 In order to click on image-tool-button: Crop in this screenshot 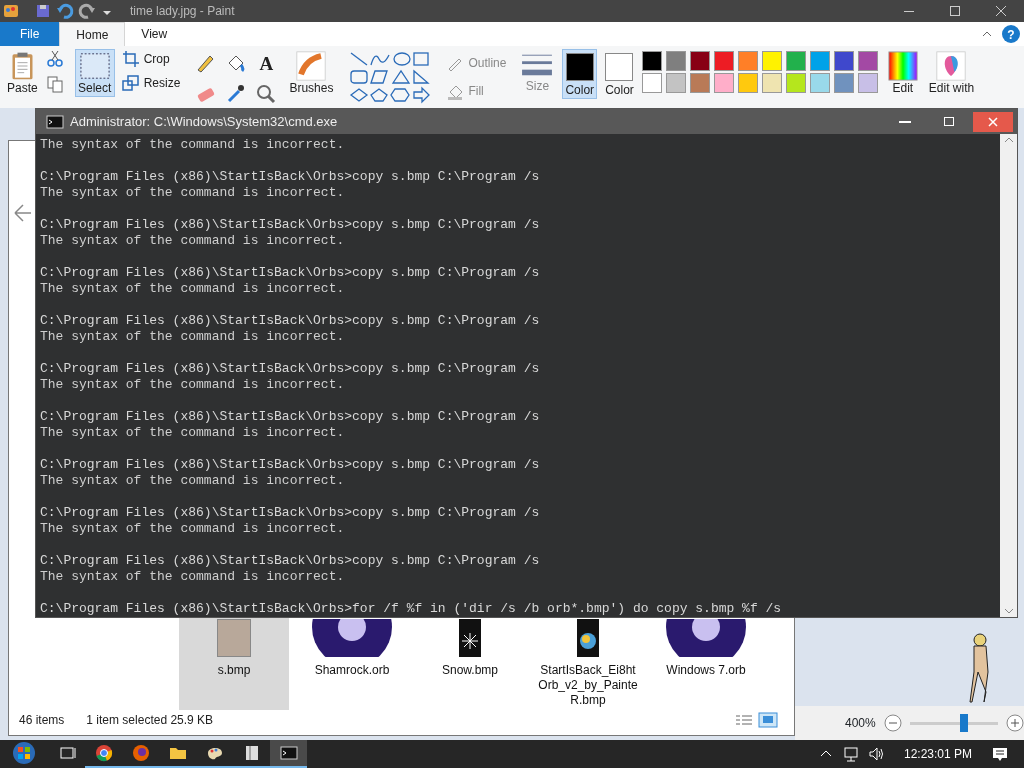, I will do `click(151, 59)`.